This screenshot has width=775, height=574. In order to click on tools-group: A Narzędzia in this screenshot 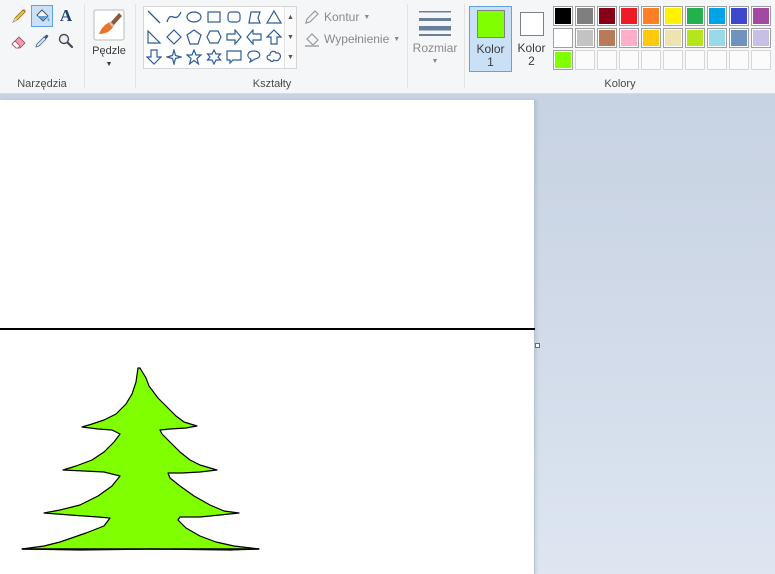, I will do `click(42, 46)`.